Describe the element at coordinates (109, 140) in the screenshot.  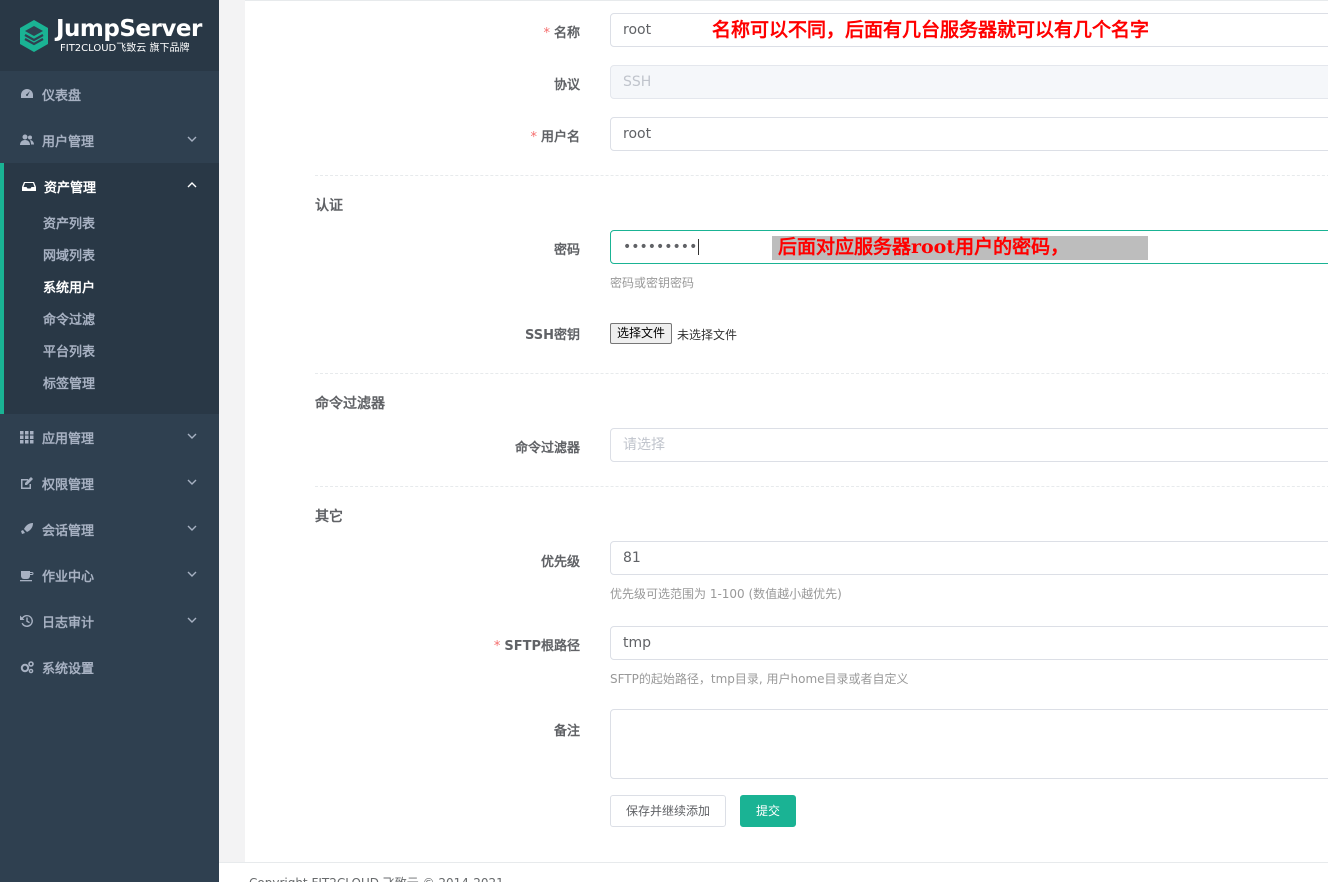
I see `sidebar-item-users: 用户管理` at that location.